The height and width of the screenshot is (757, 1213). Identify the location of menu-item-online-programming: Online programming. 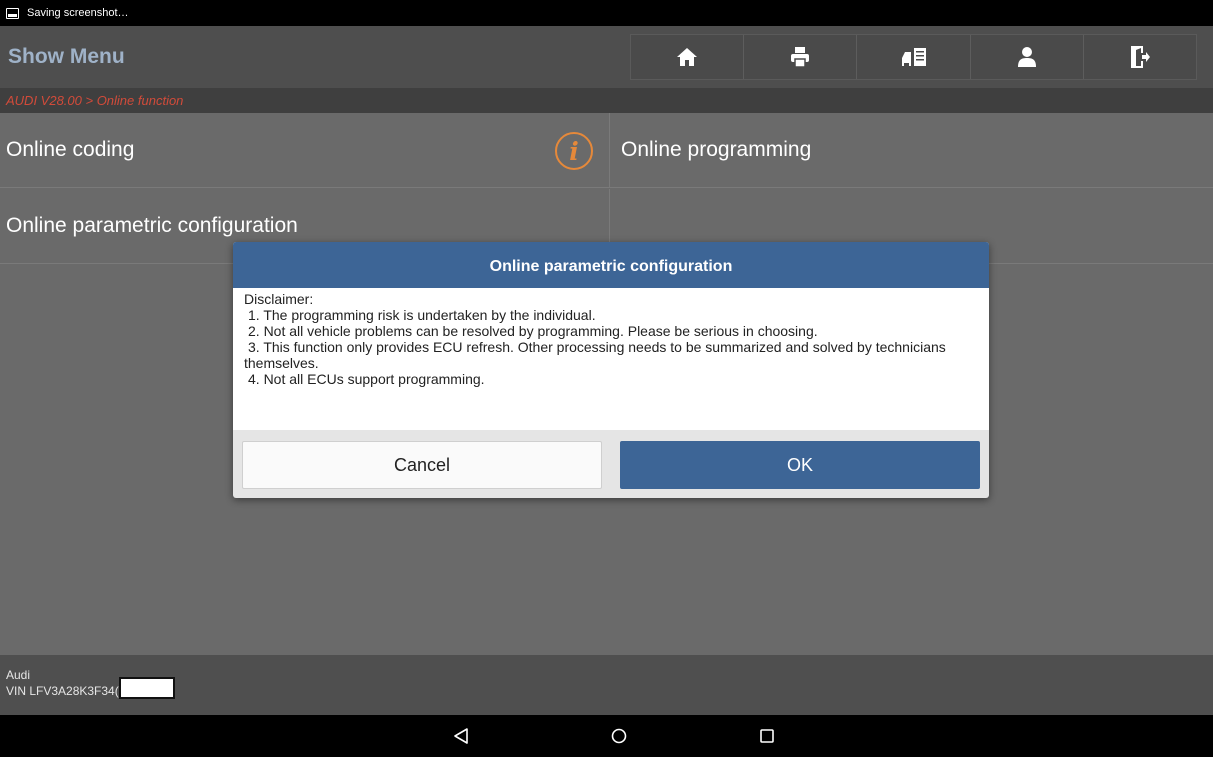
(911, 150).